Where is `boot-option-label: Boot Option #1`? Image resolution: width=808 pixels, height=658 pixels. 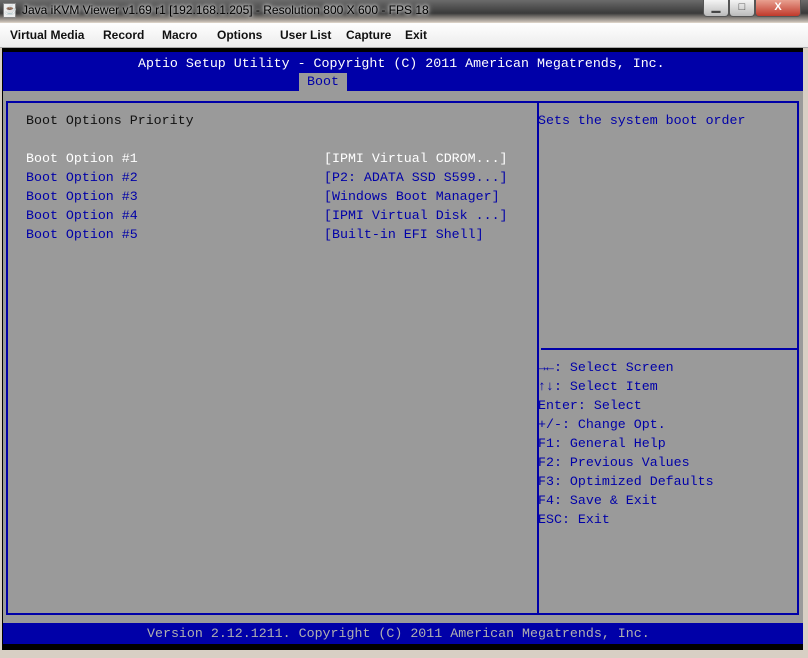 boot-option-label: Boot Option #1 is located at coordinates (82, 158).